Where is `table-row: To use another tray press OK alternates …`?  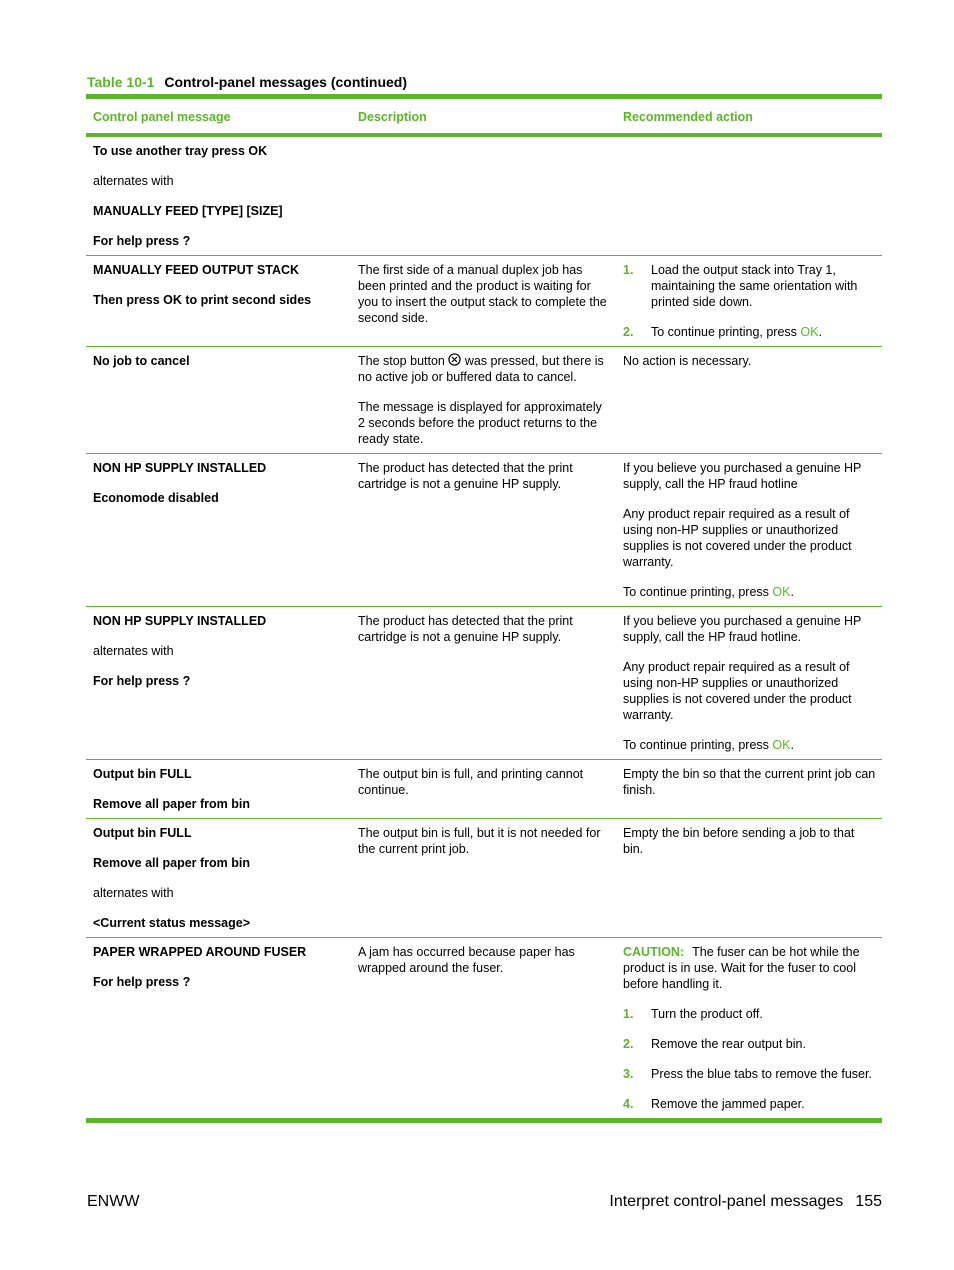 table-row: To use another tray press OK alternates … is located at coordinates (484, 195).